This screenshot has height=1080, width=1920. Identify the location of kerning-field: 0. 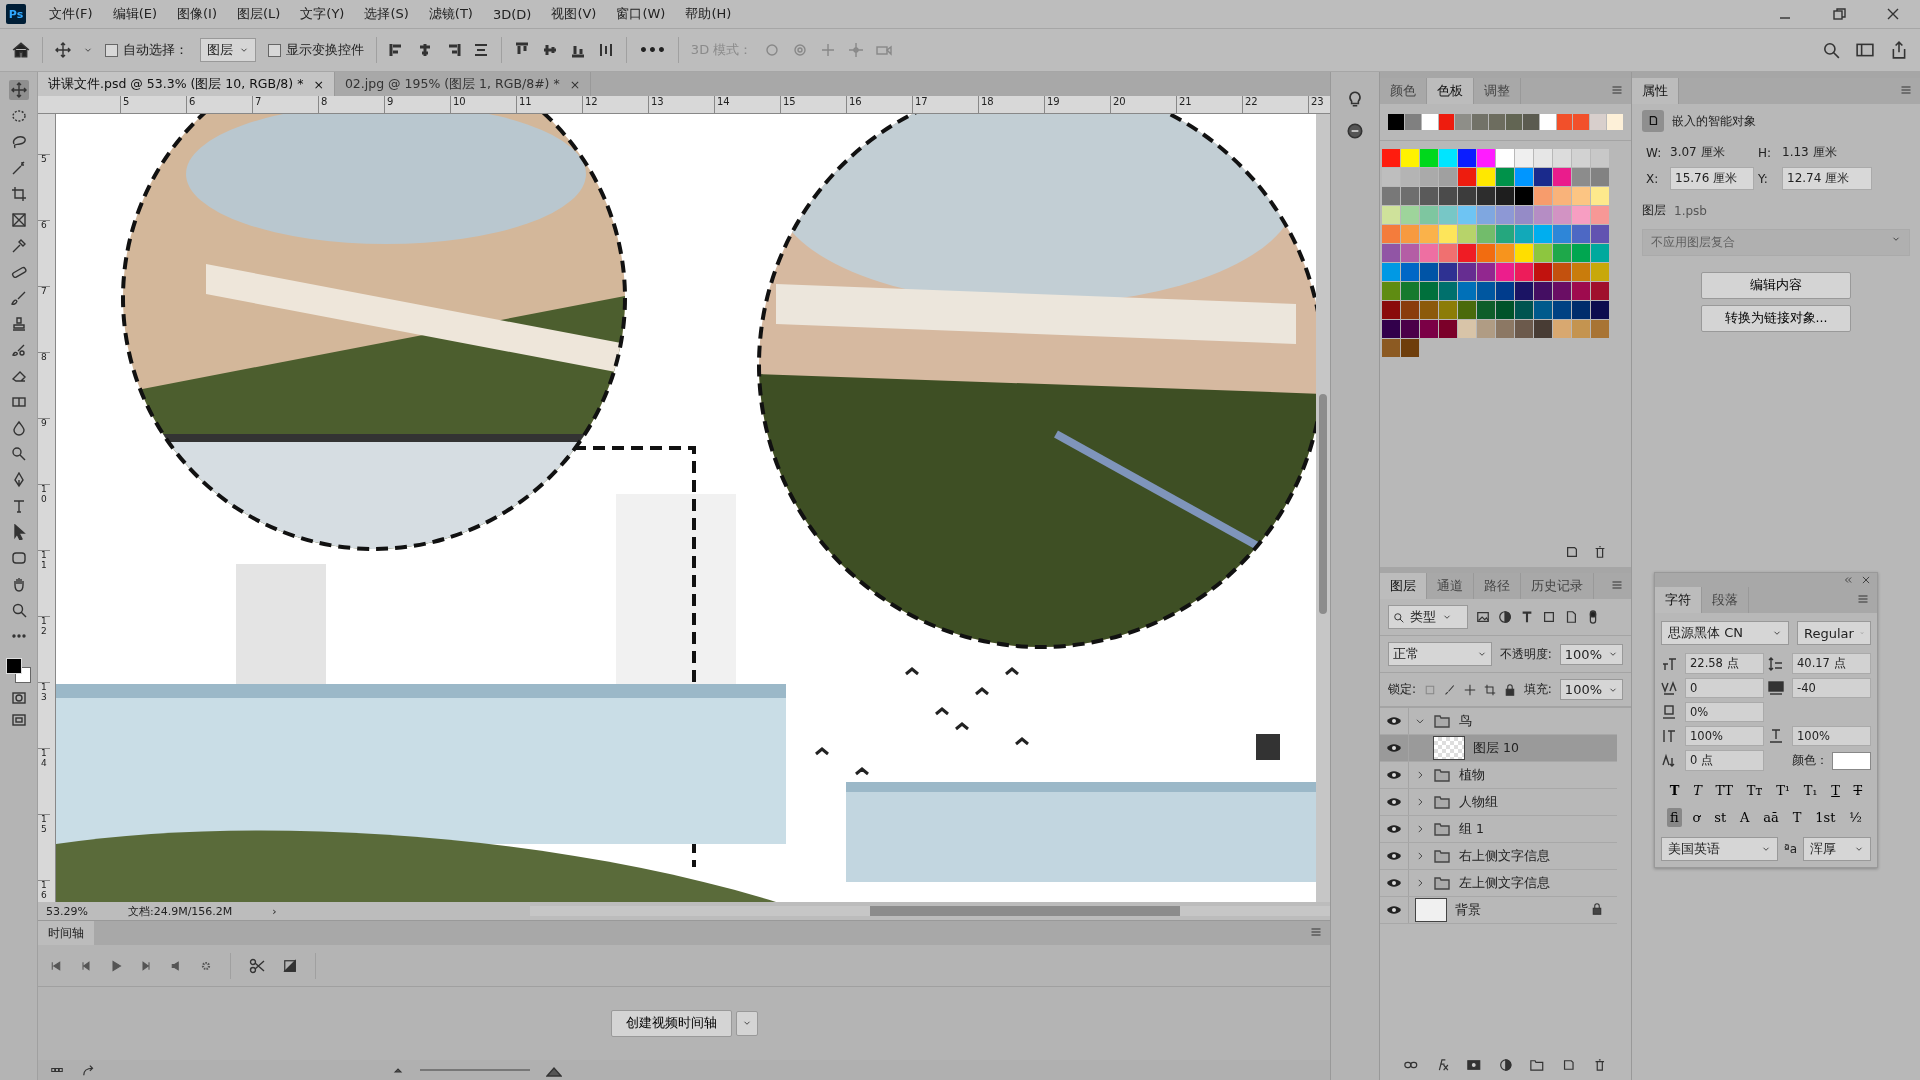
(1724, 688).